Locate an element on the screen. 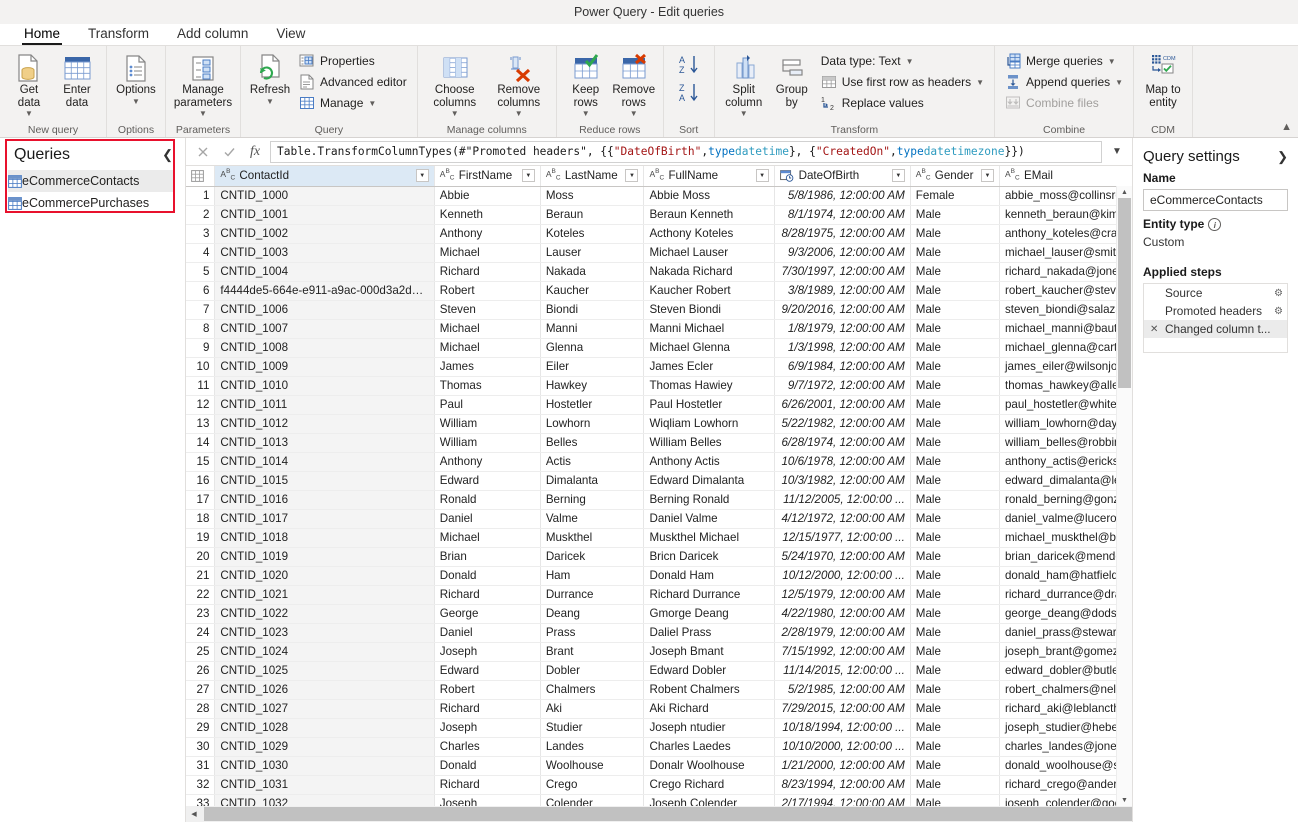 This screenshot has height=823, width=1298. cell-dateofbirth: 8/1/1974, 12:00:00 AM is located at coordinates (842, 215).